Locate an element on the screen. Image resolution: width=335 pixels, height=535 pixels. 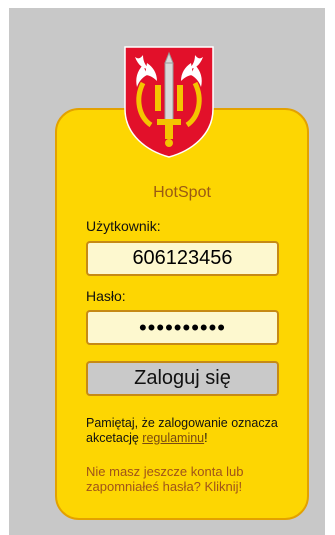
password-label: Hasło: is located at coordinates (106, 296).